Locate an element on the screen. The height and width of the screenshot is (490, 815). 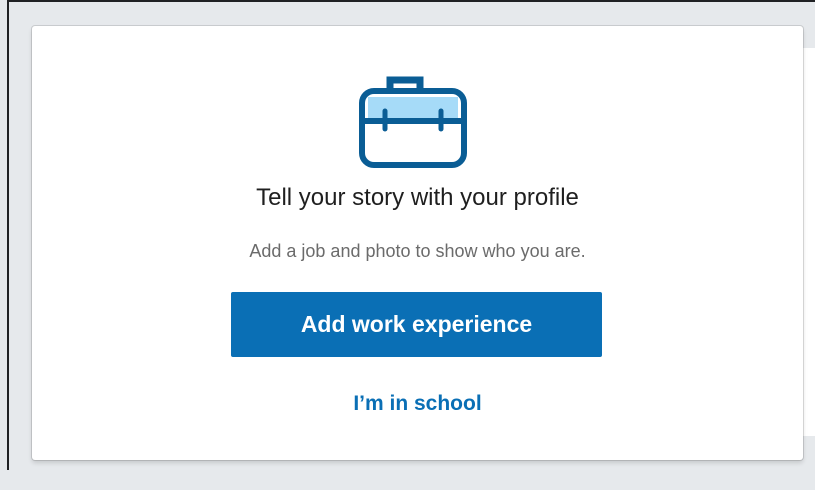
add-work-experience-button: Add work experience is located at coordinates (416, 324).